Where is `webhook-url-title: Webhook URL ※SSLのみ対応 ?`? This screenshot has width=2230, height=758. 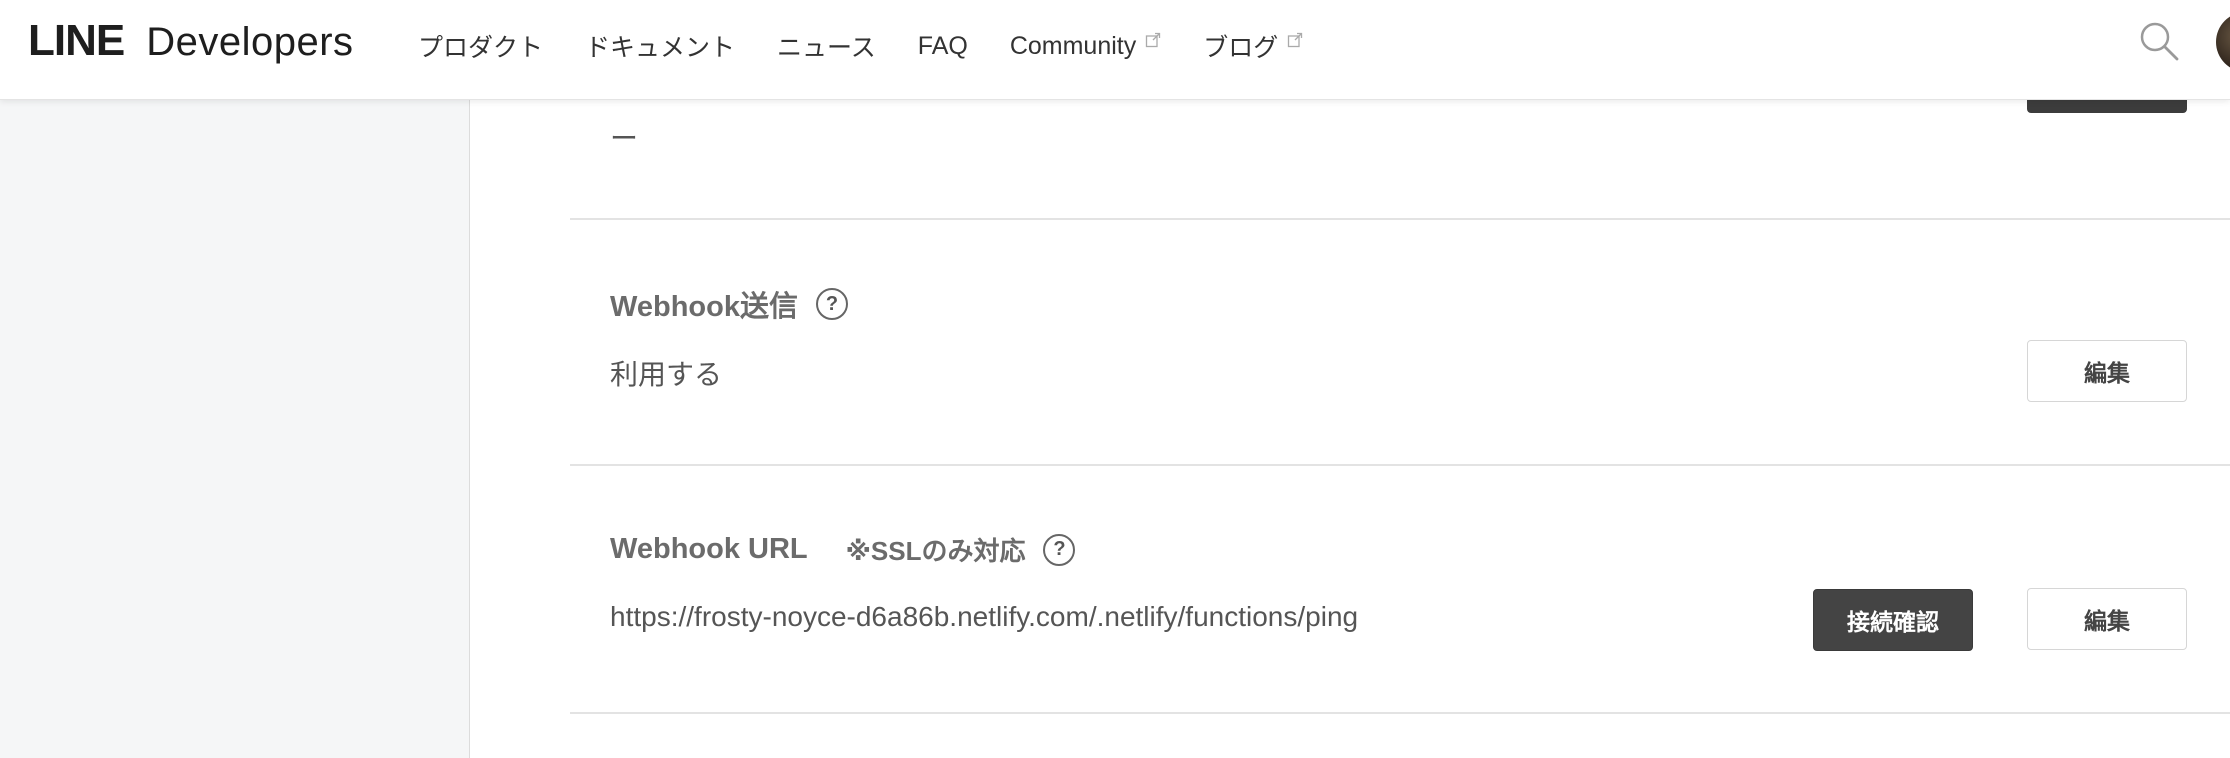
webhook-url-title: Webhook URL ※SSLのみ対応 ? is located at coordinates (843, 549).